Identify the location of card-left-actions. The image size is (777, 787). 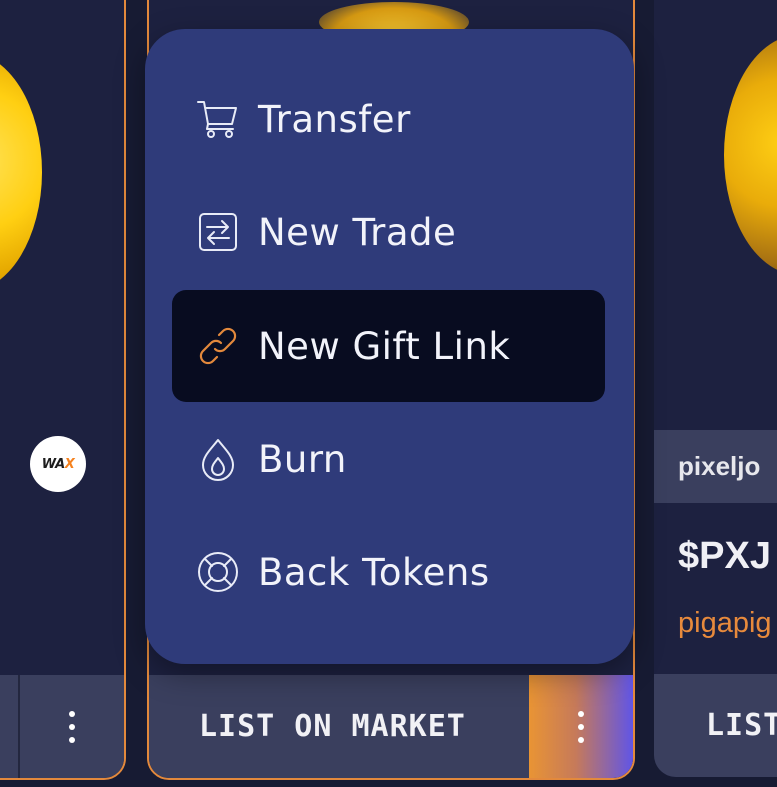
(62, 726).